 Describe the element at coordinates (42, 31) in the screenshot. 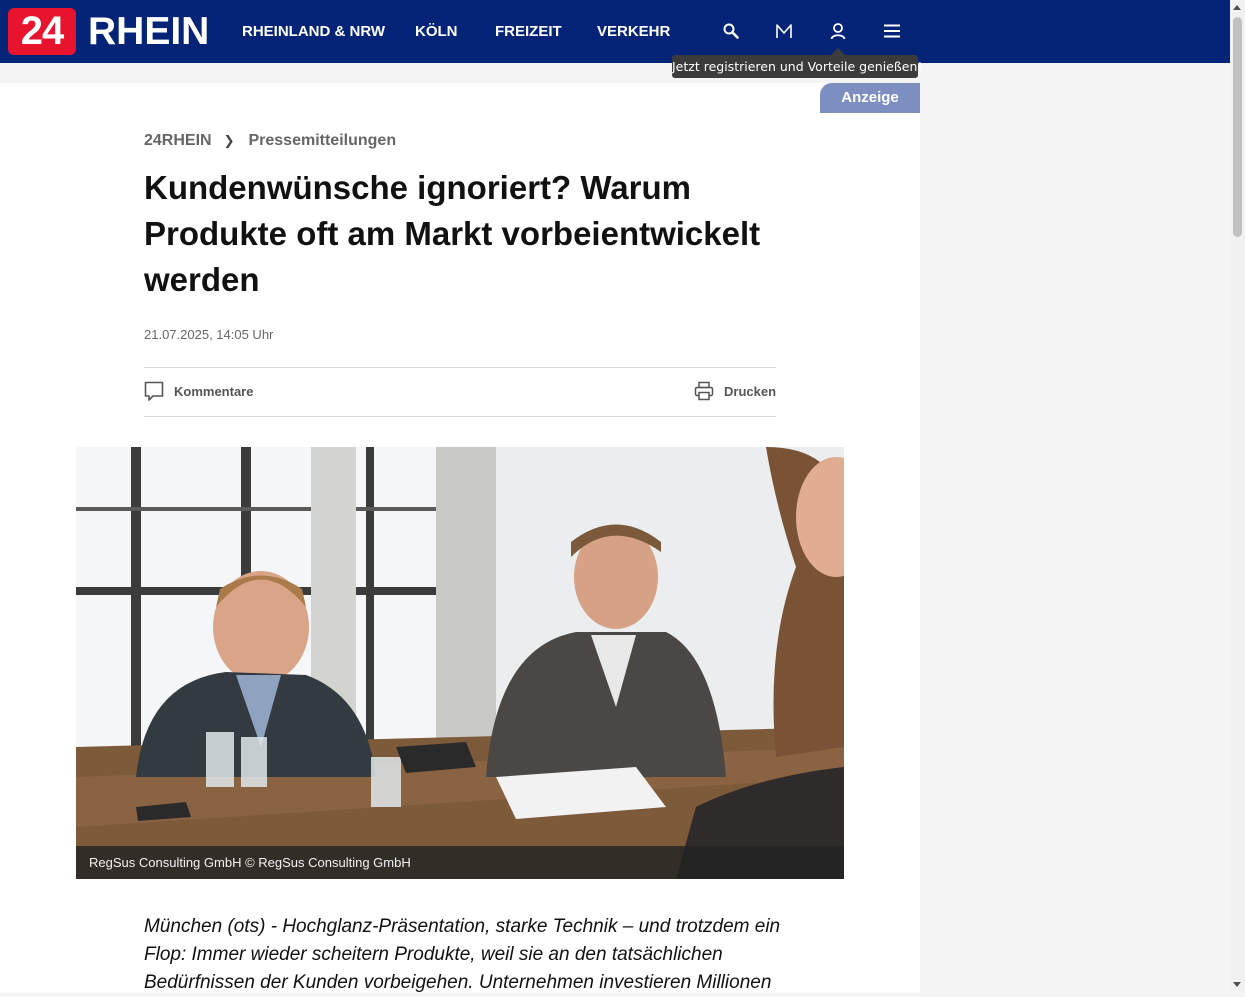

I see `logo-number: 24` at that location.